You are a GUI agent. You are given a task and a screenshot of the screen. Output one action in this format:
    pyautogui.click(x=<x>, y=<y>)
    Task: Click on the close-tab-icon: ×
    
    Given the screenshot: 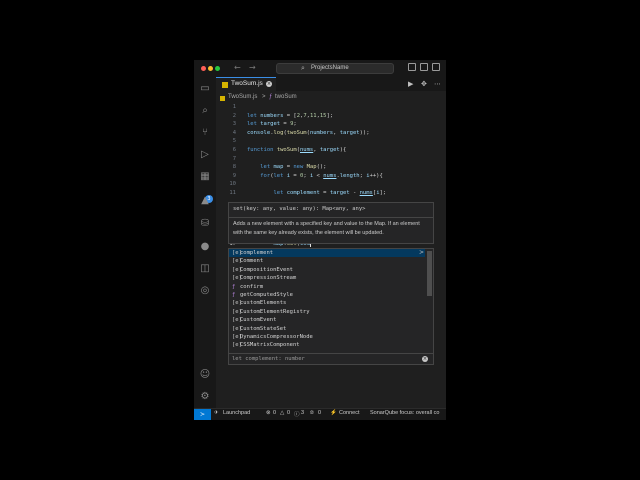 What is the action you would take?
    pyautogui.click(x=269, y=84)
    